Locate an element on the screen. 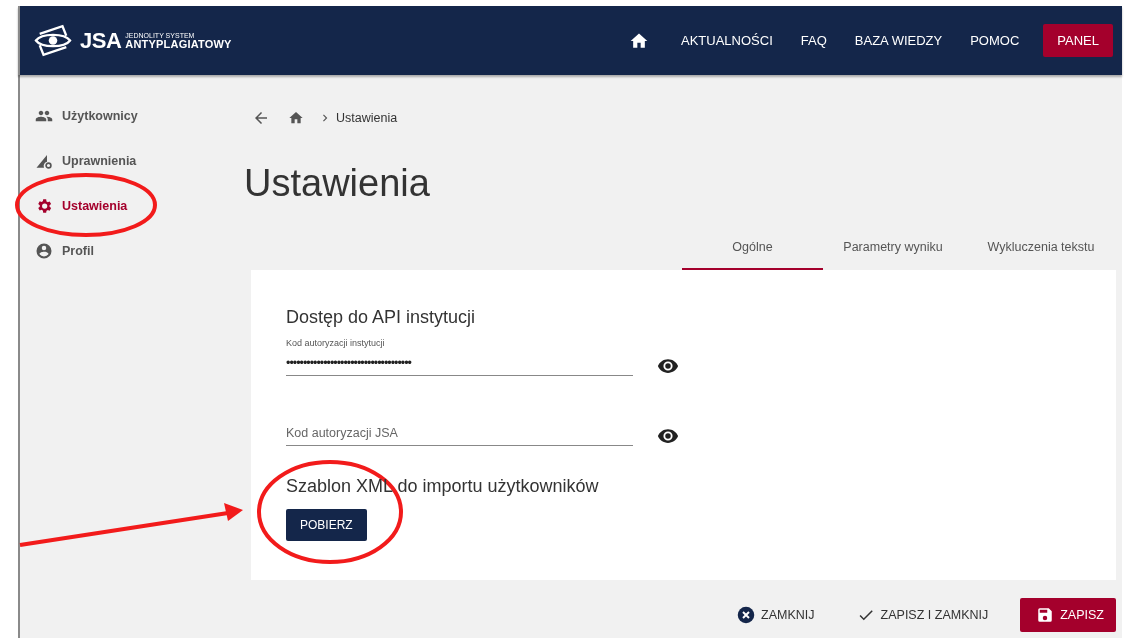  close-button: ZAMKNIJ is located at coordinates (776, 615).